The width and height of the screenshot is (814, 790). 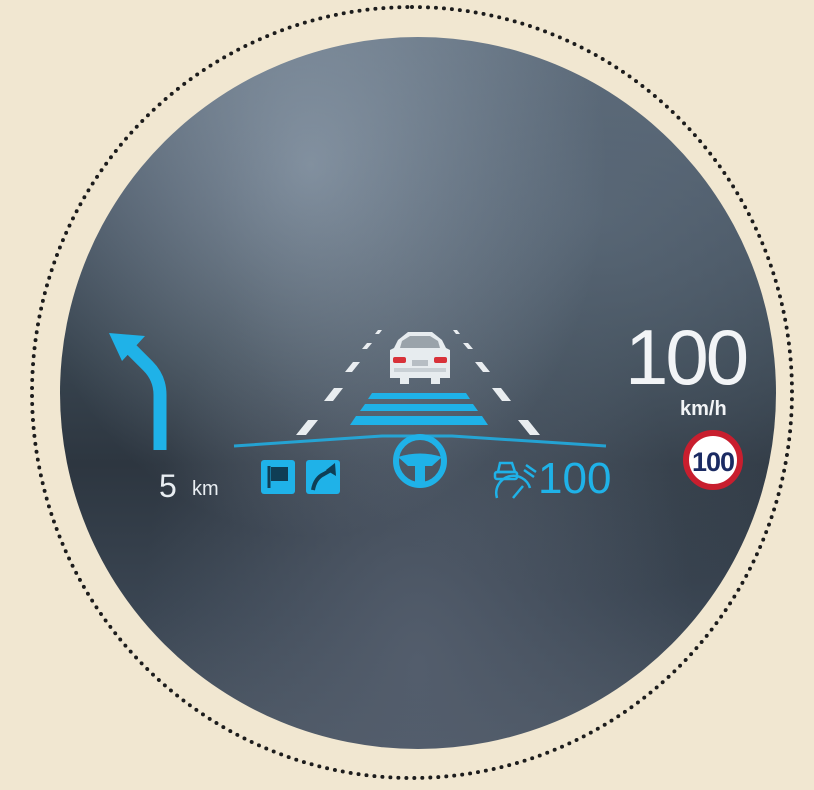 What do you see at coordinates (323, 477) in the screenshot?
I see `route-turn-icon` at bounding box center [323, 477].